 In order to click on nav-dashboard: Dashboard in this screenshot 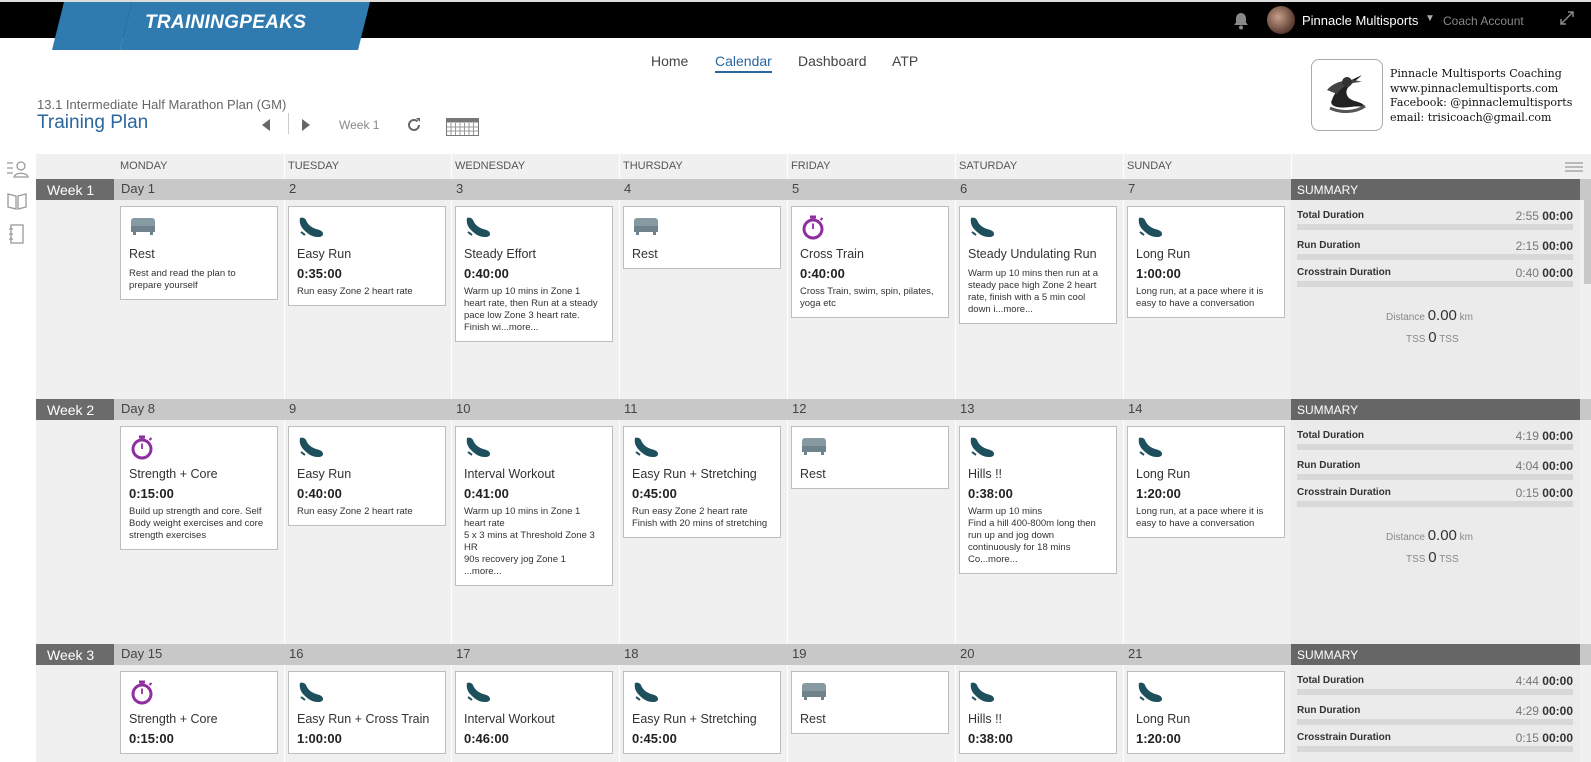, I will do `click(832, 61)`.